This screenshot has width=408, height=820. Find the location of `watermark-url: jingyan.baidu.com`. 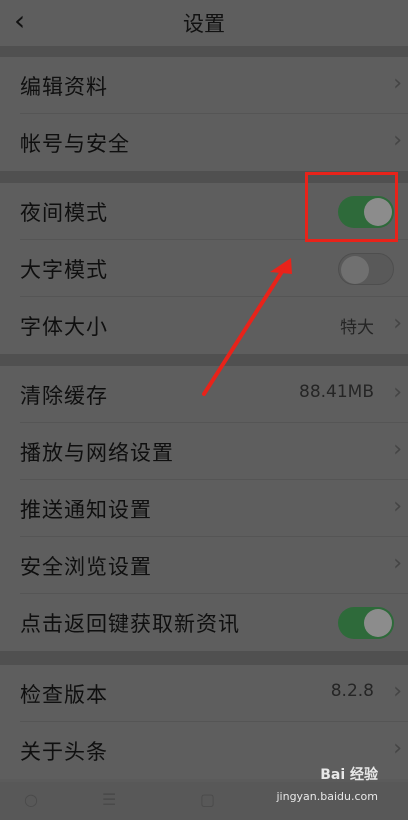

watermark-url: jingyan.baidu.com is located at coordinates (327, 796).